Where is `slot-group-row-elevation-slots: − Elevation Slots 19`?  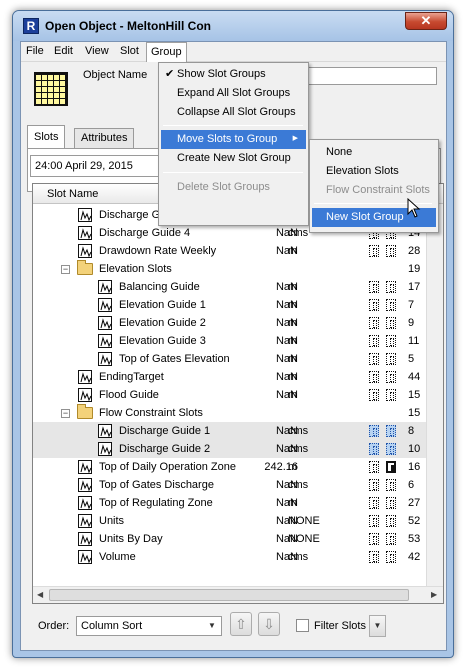
slot-group-row-elevation-slots: − Elevation Slots 19 is located at coordinates (230, 269).